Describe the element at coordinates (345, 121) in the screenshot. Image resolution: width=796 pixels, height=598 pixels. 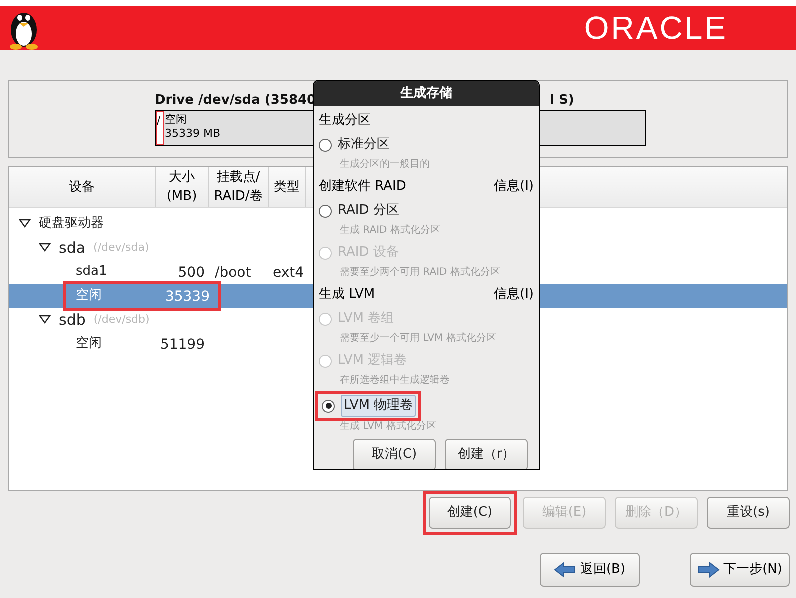
I see `section-heading: 生成分区` at that location.